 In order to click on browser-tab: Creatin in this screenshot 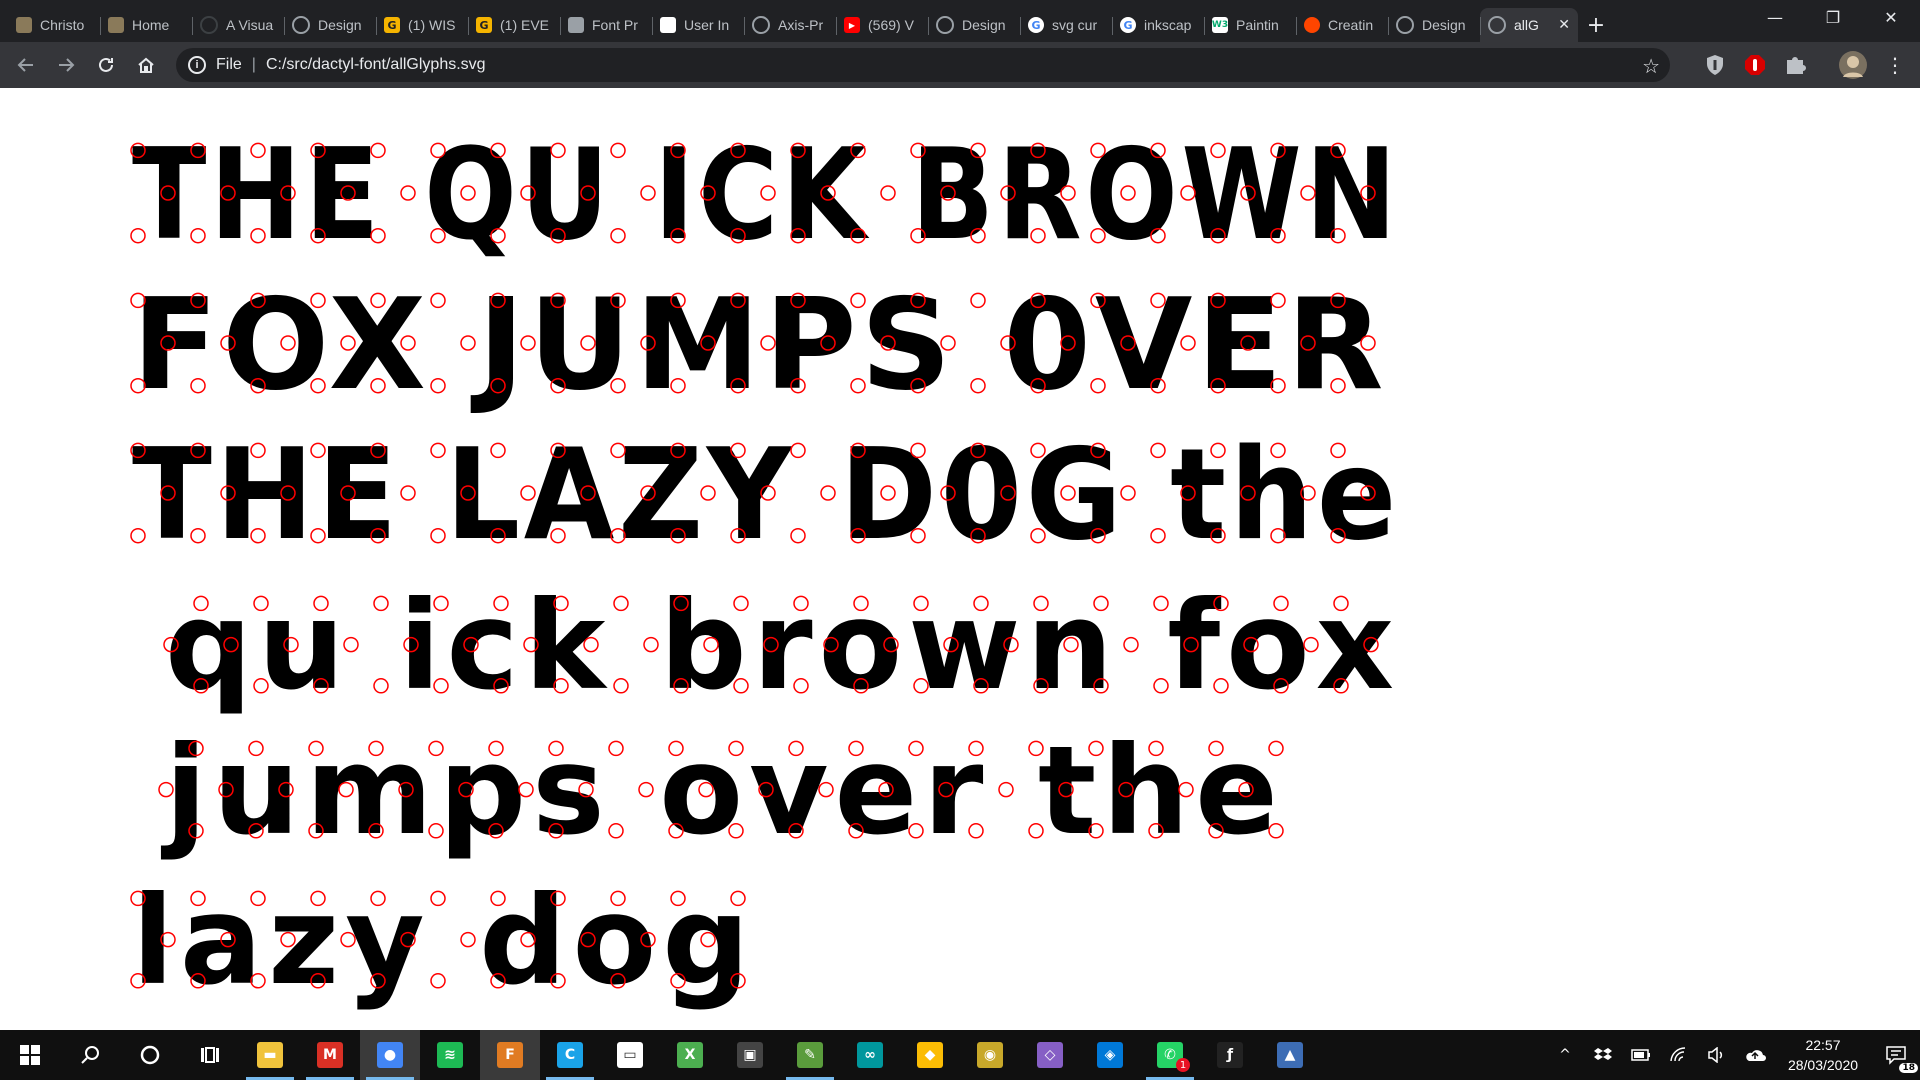, I will do `click(1342, 25)`.